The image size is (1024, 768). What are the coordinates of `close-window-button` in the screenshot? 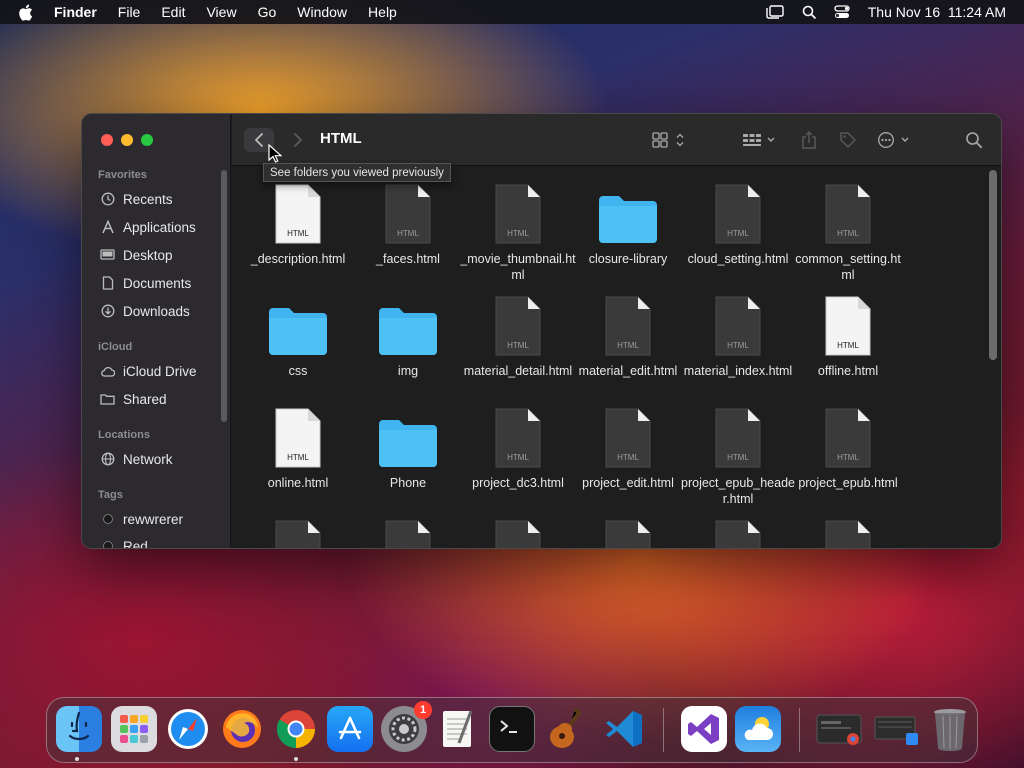 It's located at (107, 140).